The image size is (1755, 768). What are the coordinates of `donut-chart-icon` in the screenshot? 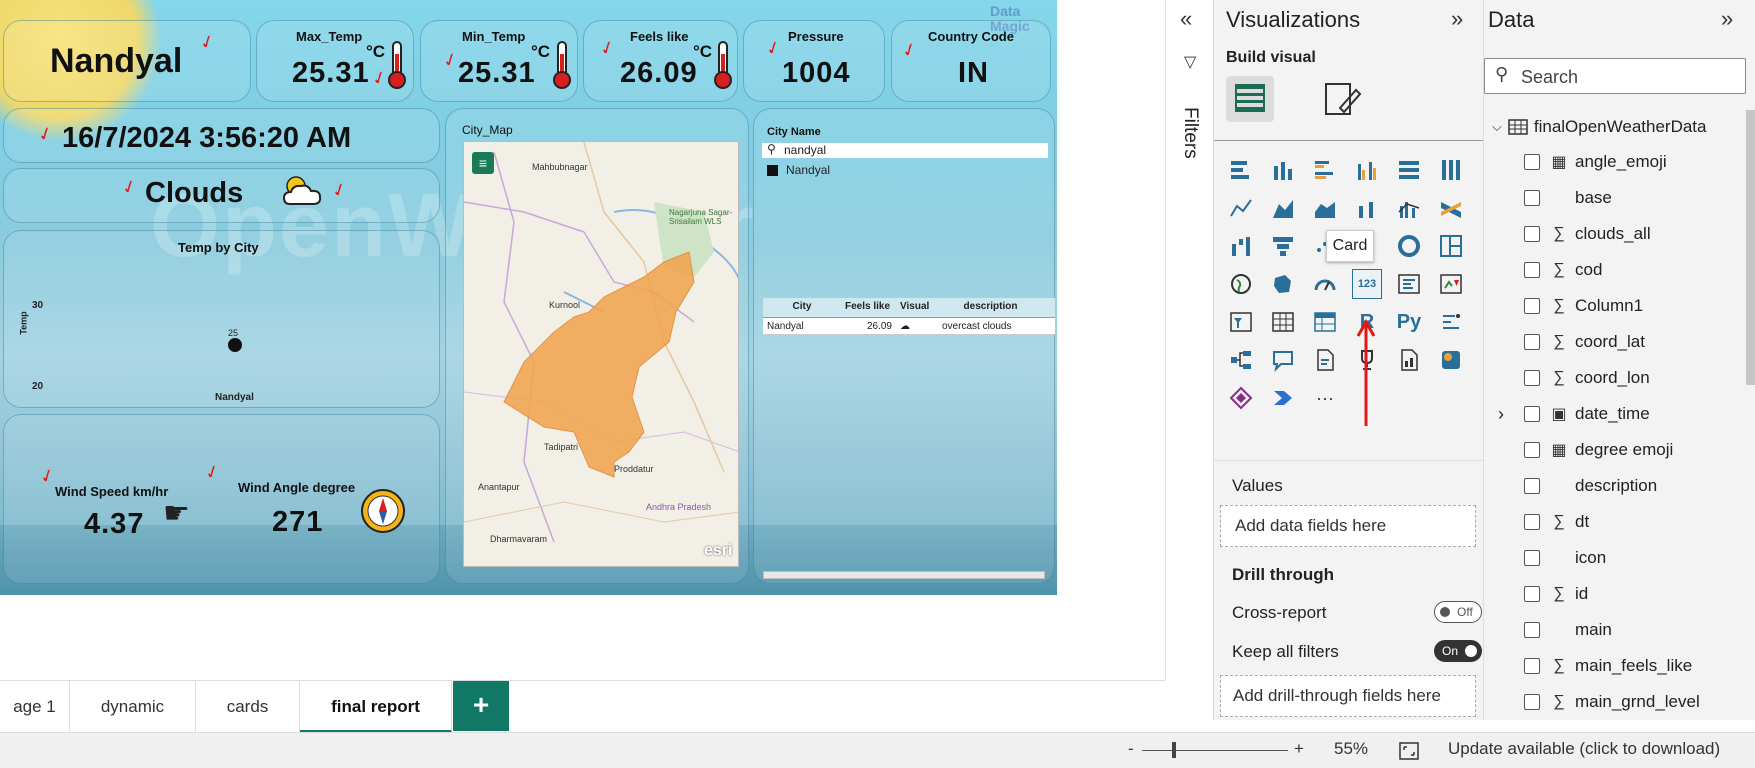 It's located at (1409, 246).